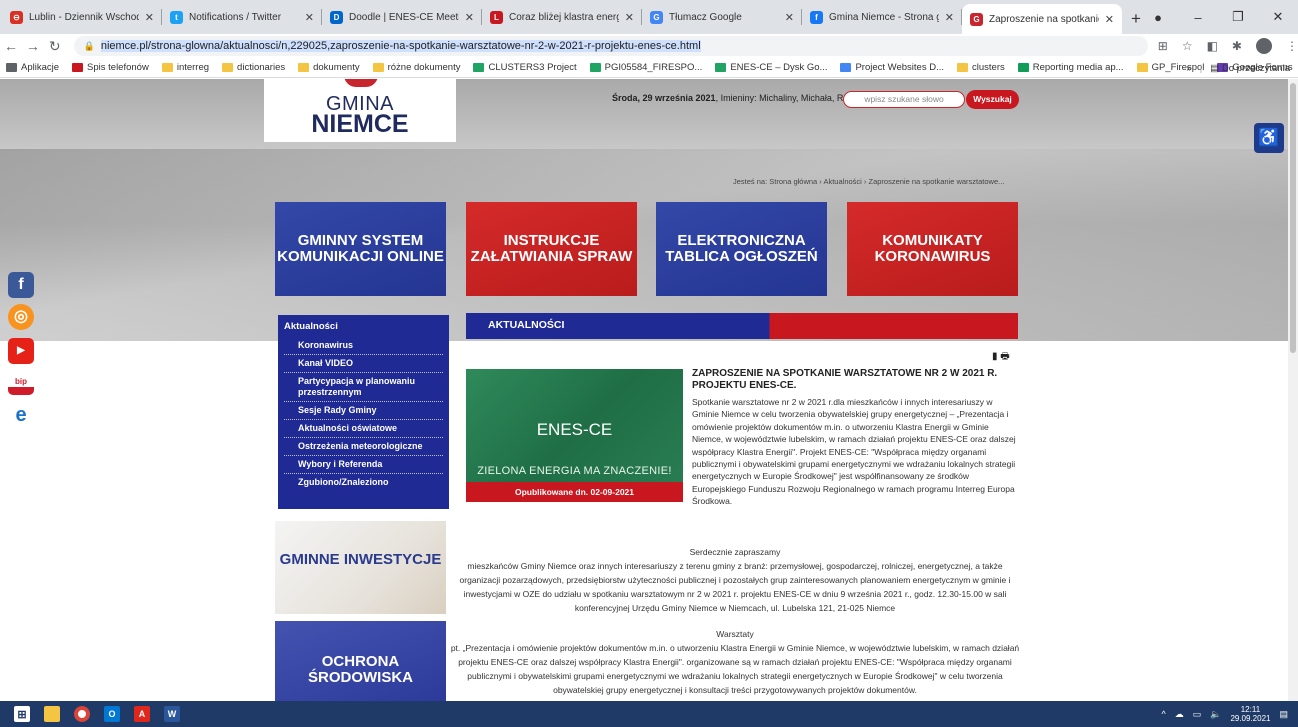 The image size is (1298, 727). What do you see at coordinates (562, 17) in the screenshot?
I see `browser-tab: L Coraz bliżej klastra energii w Gm ✕` at bounding box center [562, 17].